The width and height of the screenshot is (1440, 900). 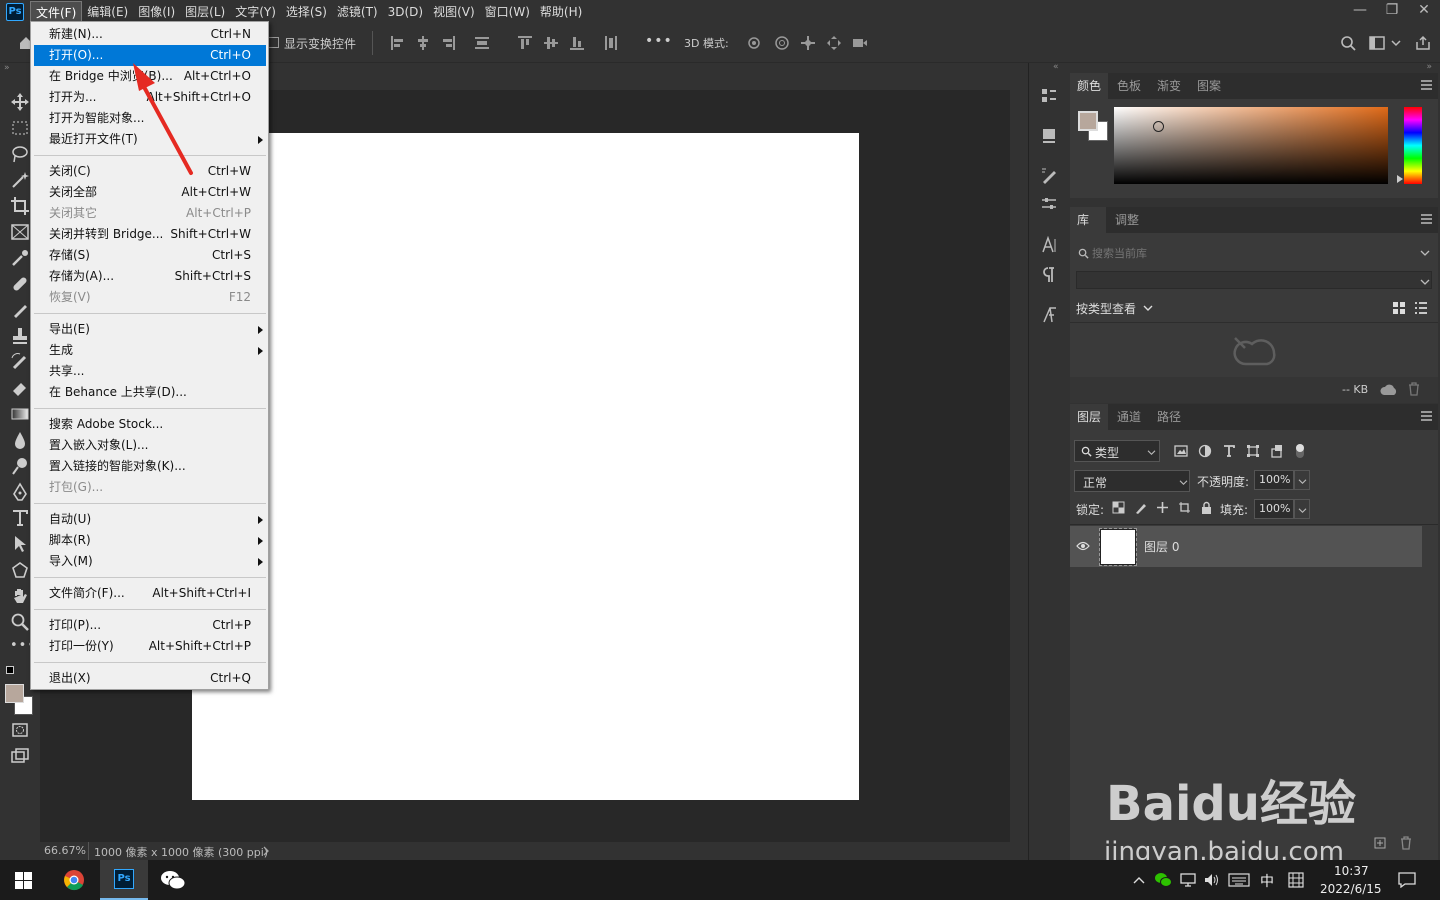 What do you see at coordinates (1407, 880) in the screenshot?
I see `notification-icon` at bounding box center [1407, 880].